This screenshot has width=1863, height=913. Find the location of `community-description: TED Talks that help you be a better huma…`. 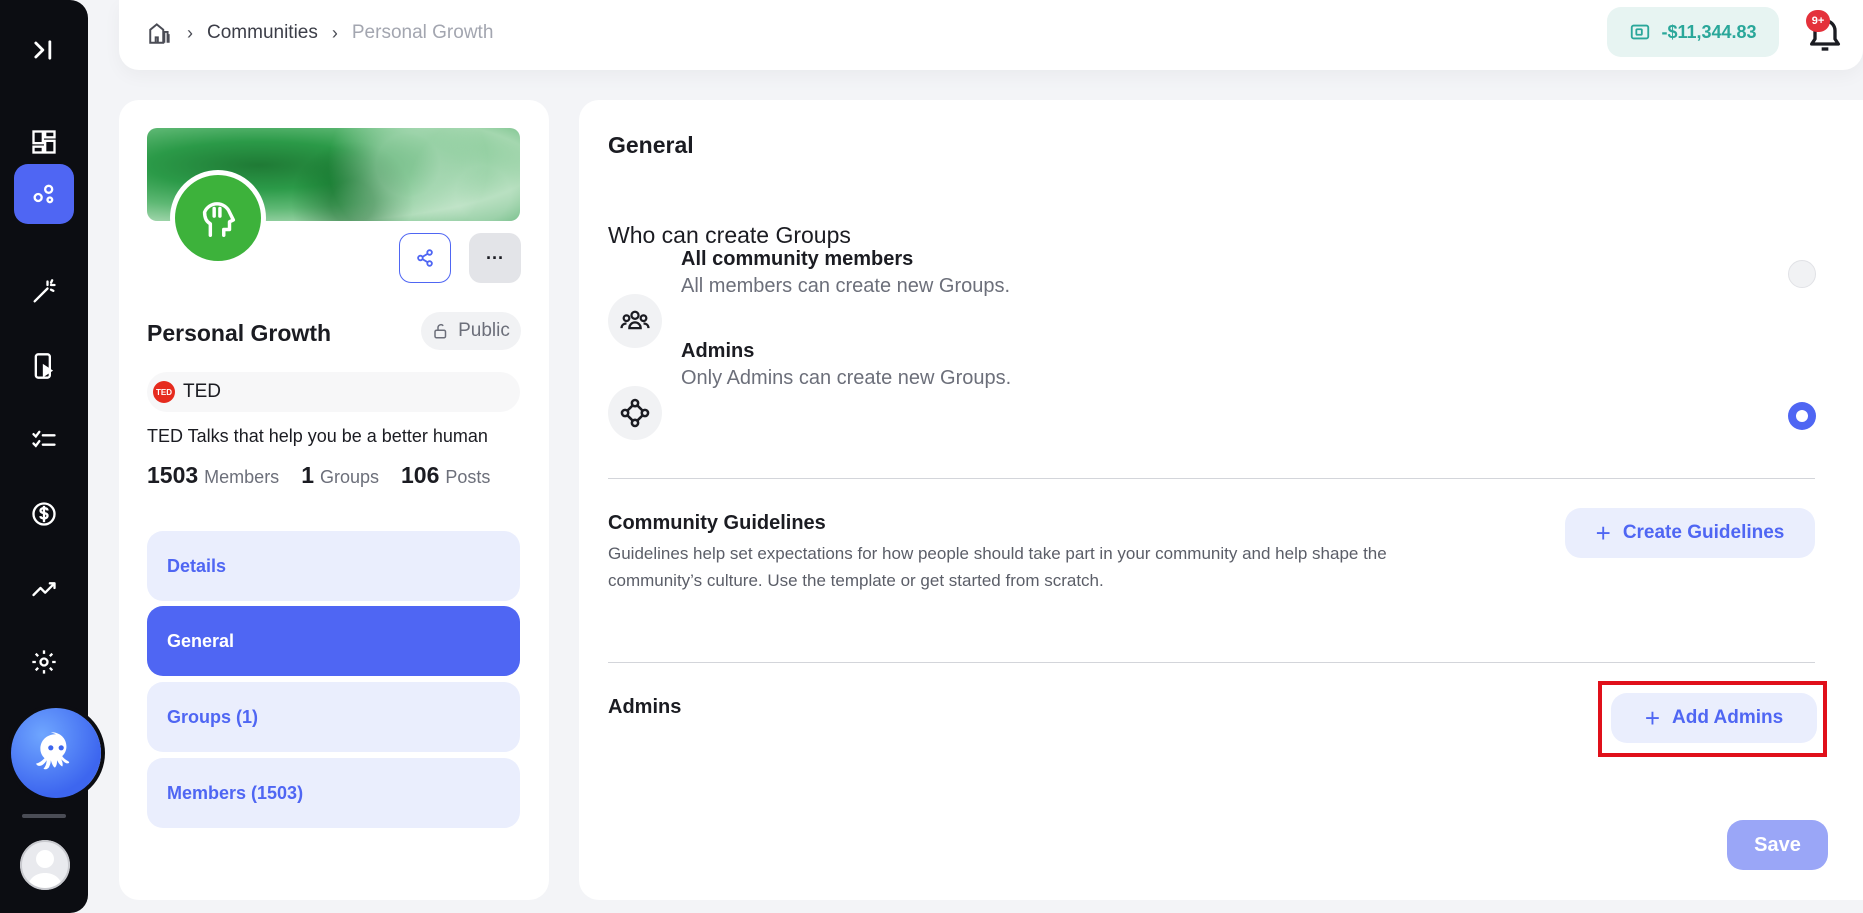

community-description: TED Talks that help you be a better huma… is located at coordinates (317, 436).